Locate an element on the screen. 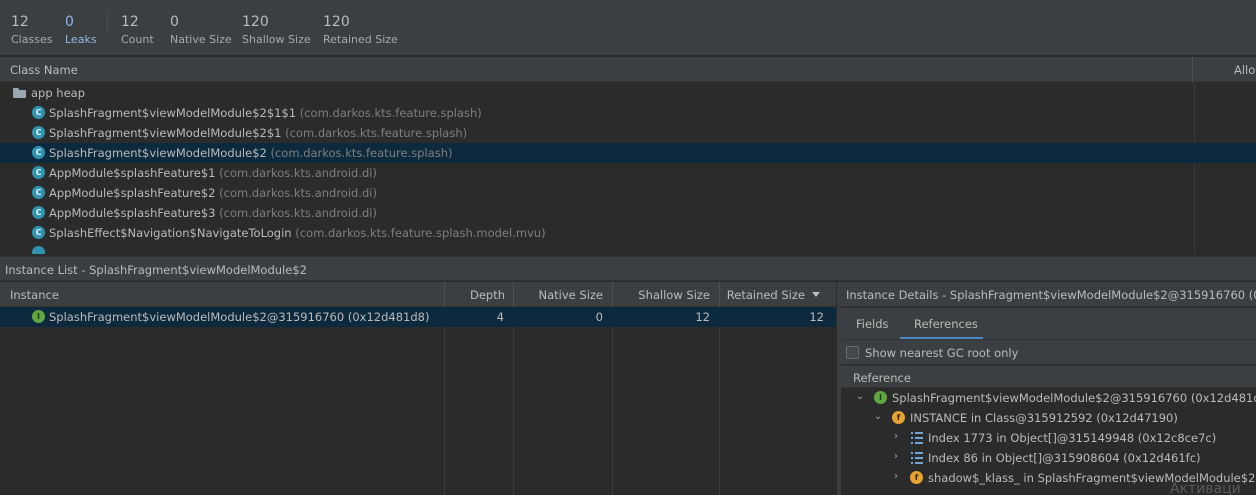 The width and height of the screenshot is (1256, 495). instance-retained-size: 12 is located at coordinates (816, 317).